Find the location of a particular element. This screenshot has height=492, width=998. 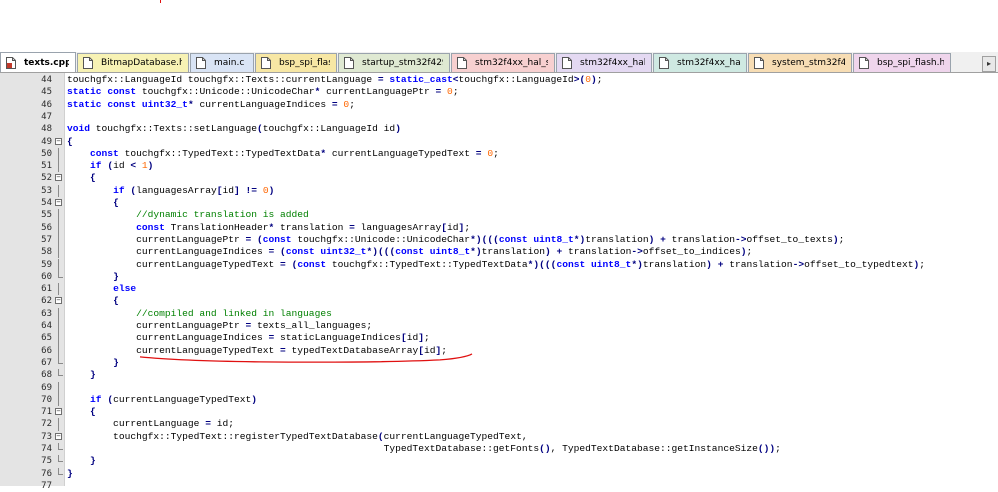

code-line: 53 if (languagesArray[id] != 0) is located at coordinates (499, 190).